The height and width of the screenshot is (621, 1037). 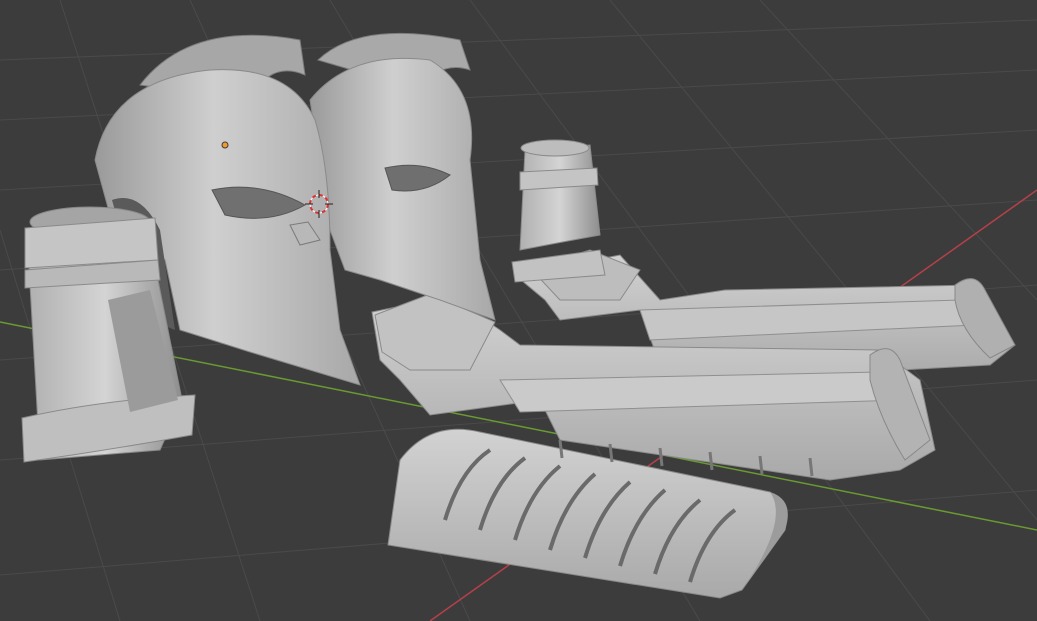 What do you see at coordinates (558, 211) in the screenshot?
I see `bracer-right` at bounding box center [558, 211].